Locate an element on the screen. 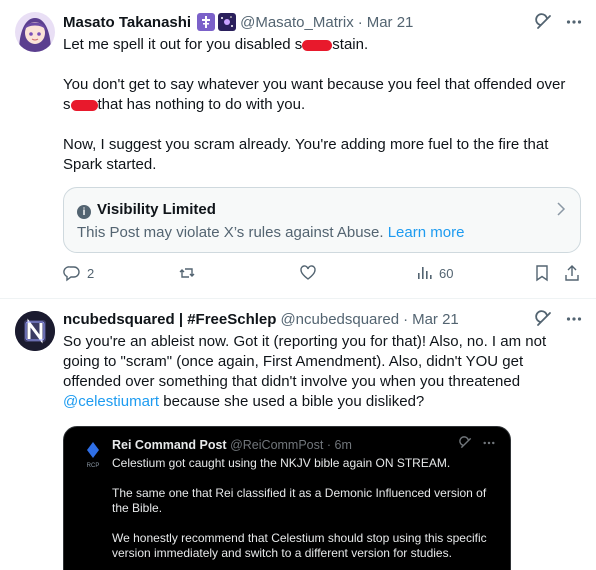 The image size is (596, 570). galaxy-emoji-icon is located at coordinates (227, 22).